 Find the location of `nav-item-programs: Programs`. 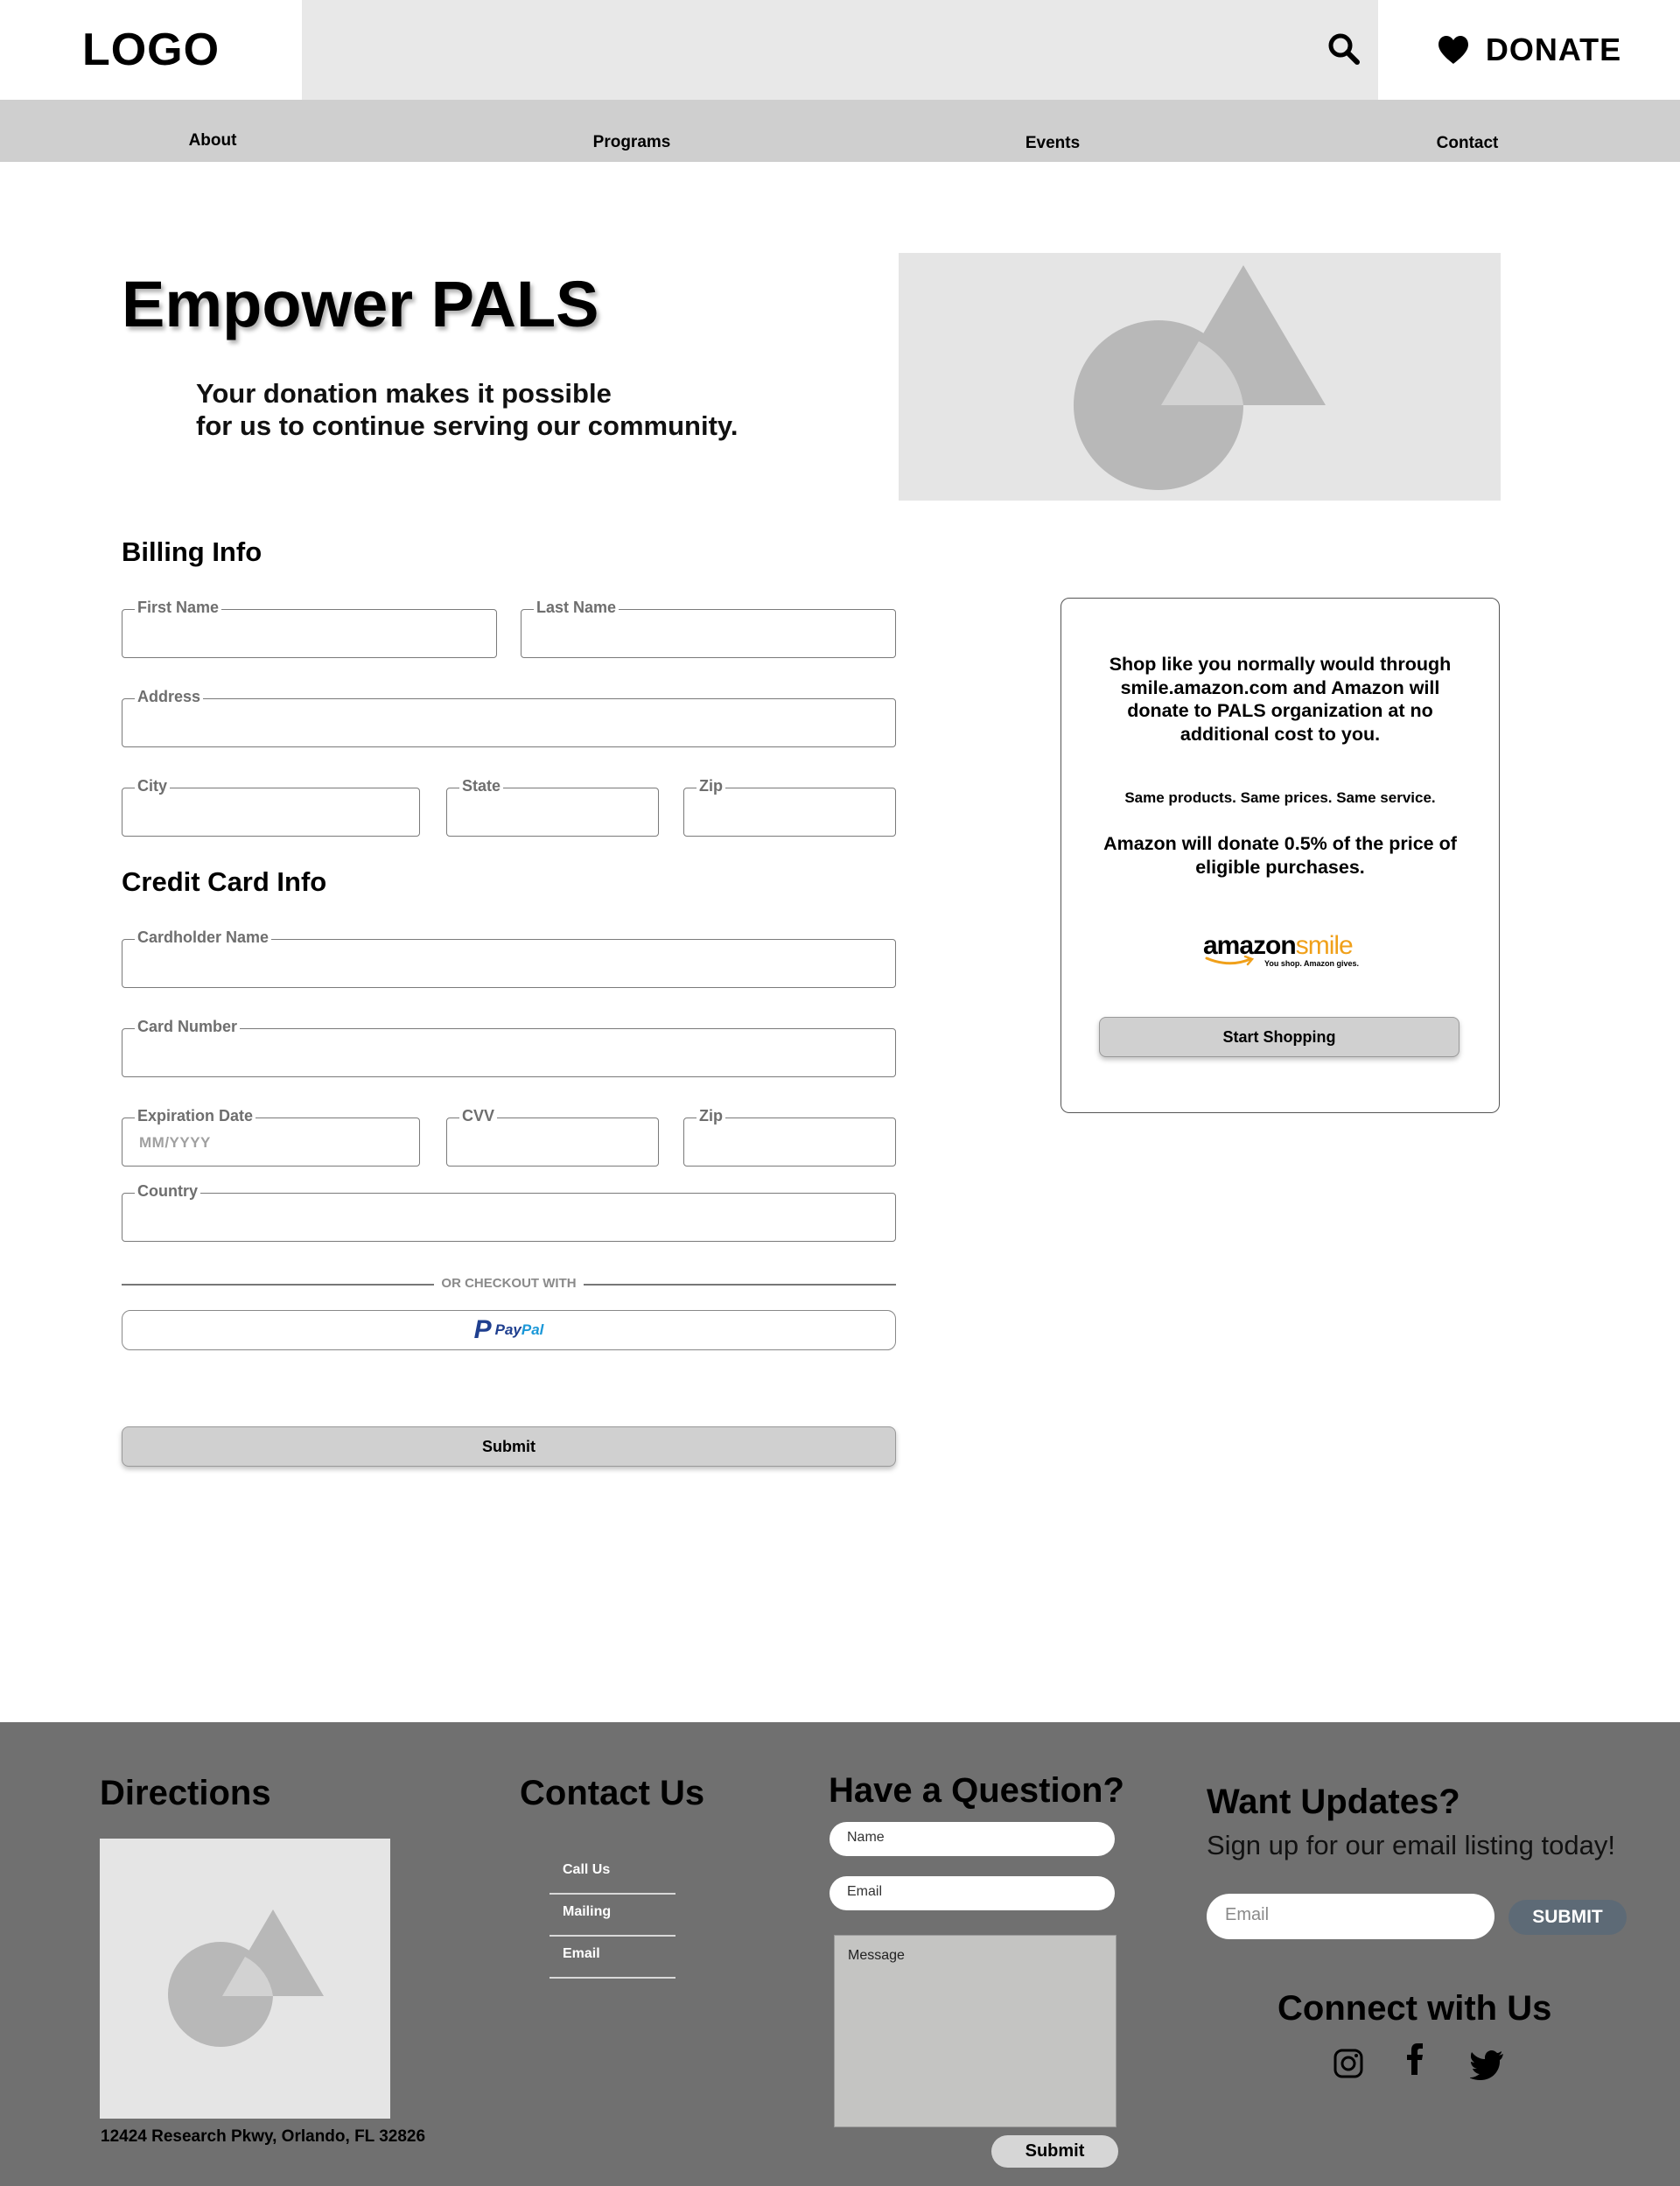

nav-item-programs: Programs is located at coordinates (632, 143).